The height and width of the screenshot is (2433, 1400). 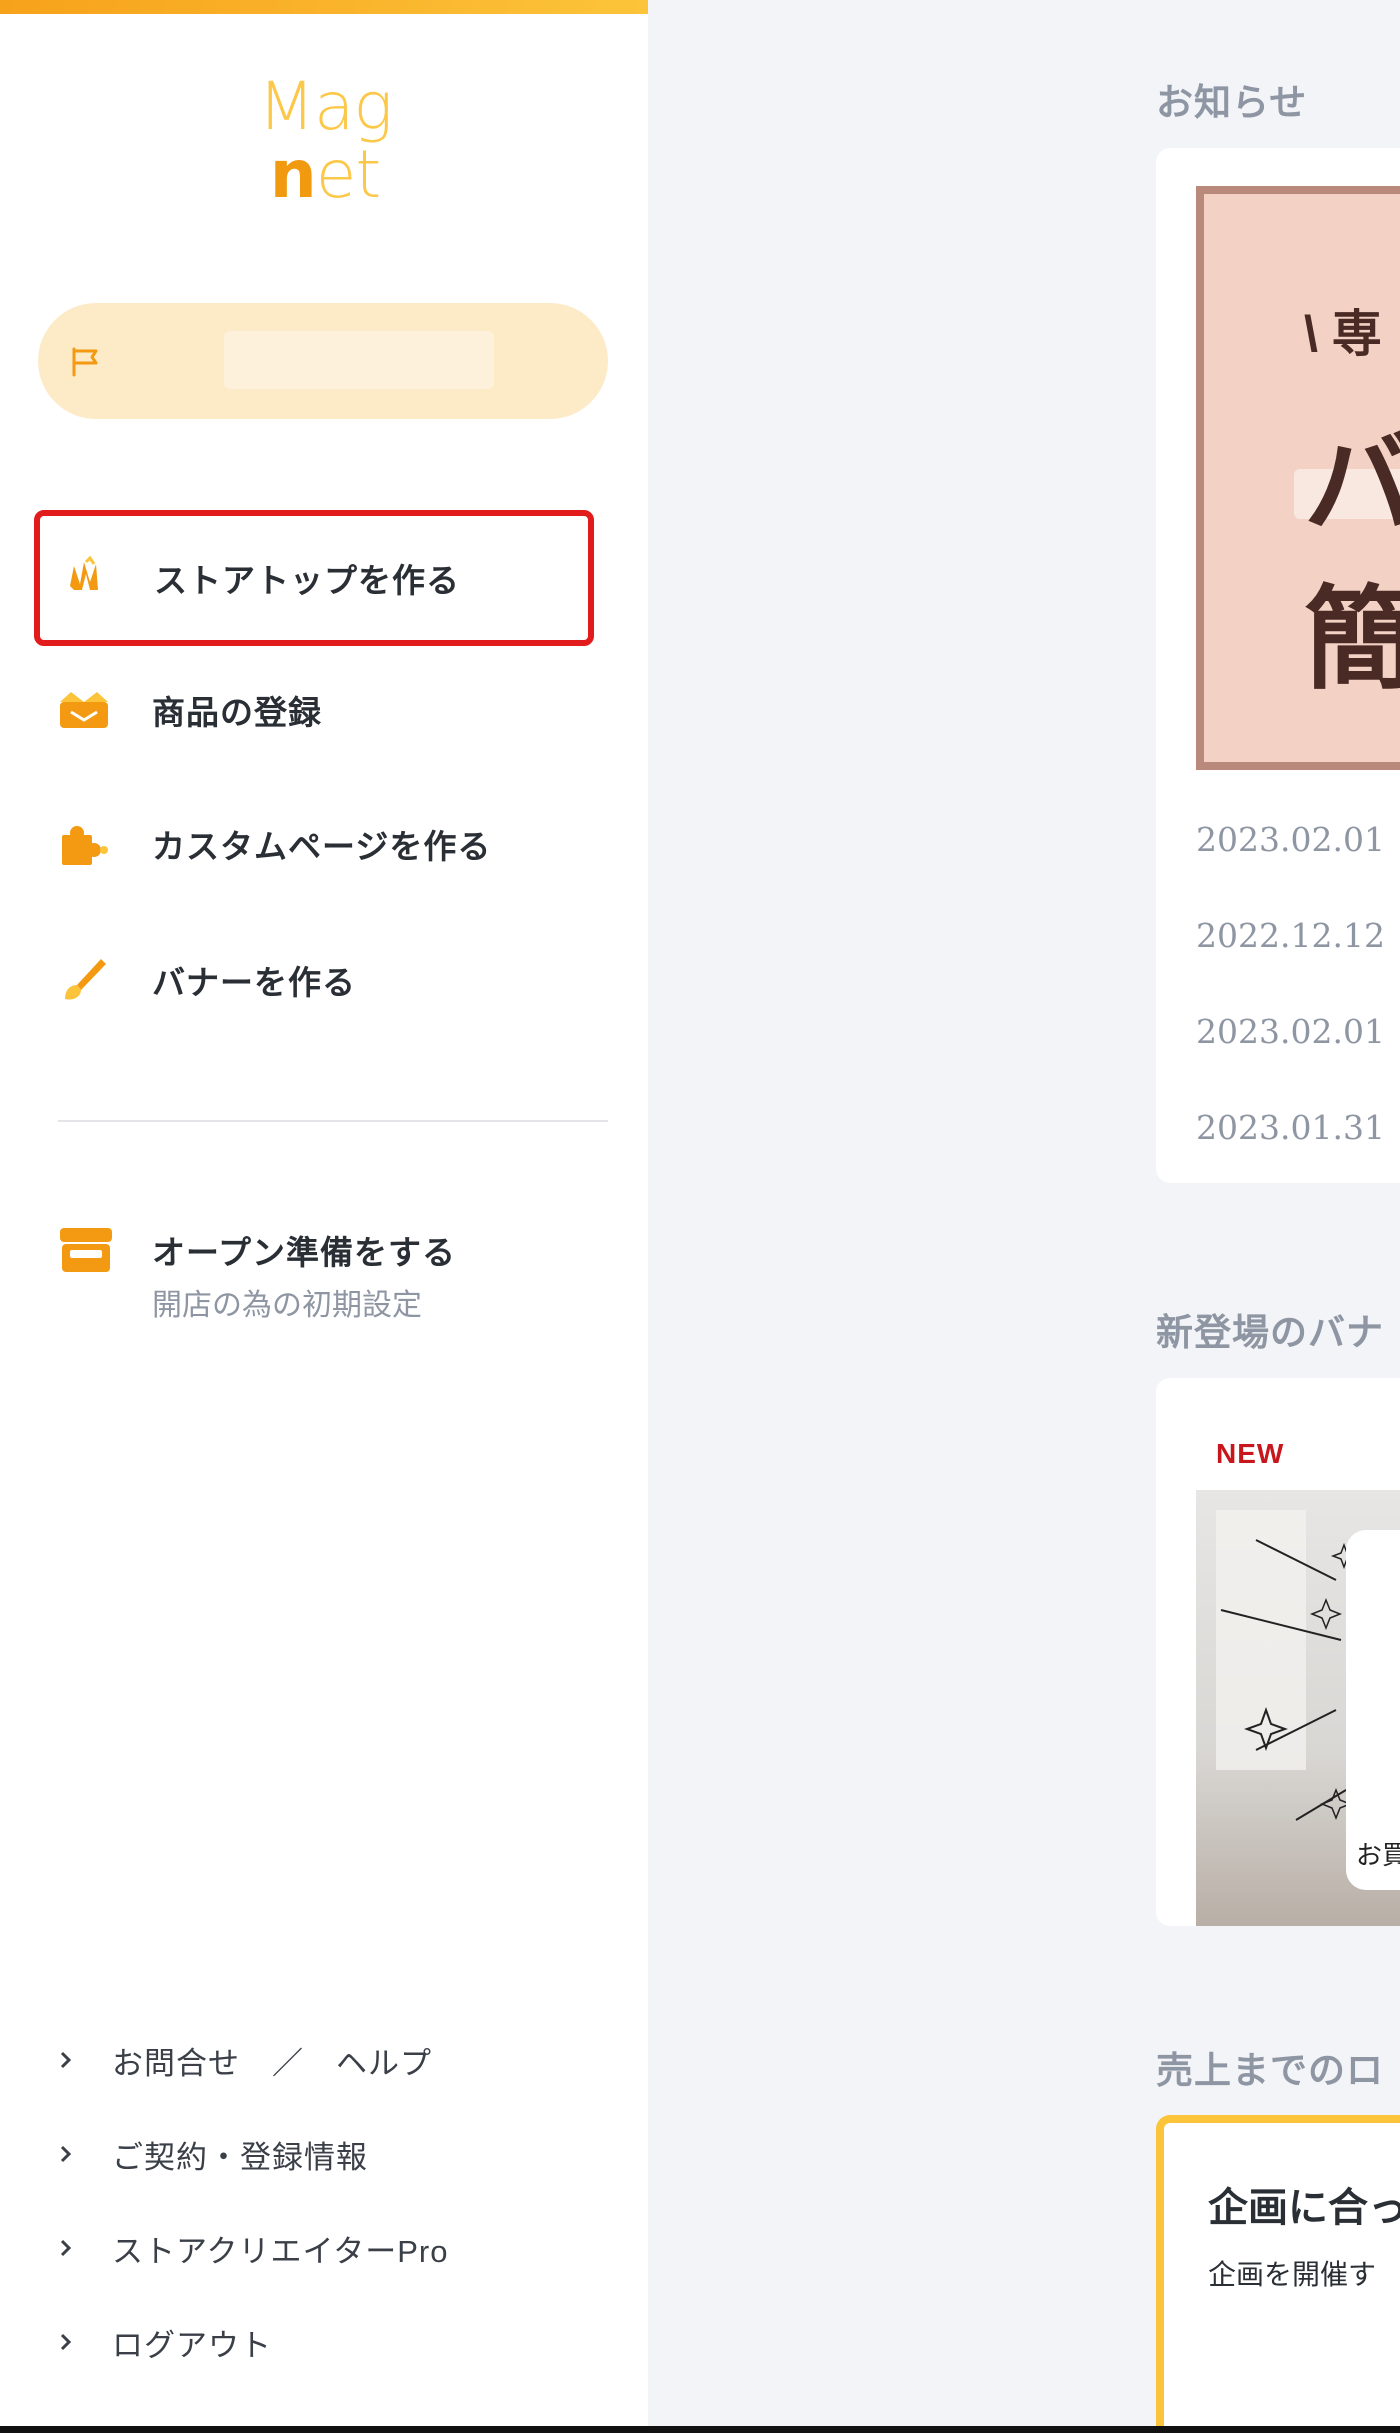 What do you see at coordinates (304, 1252) in the screenshot?
I see `open-prep-label: オープン準備をする` at bounding box center [304, 1252].